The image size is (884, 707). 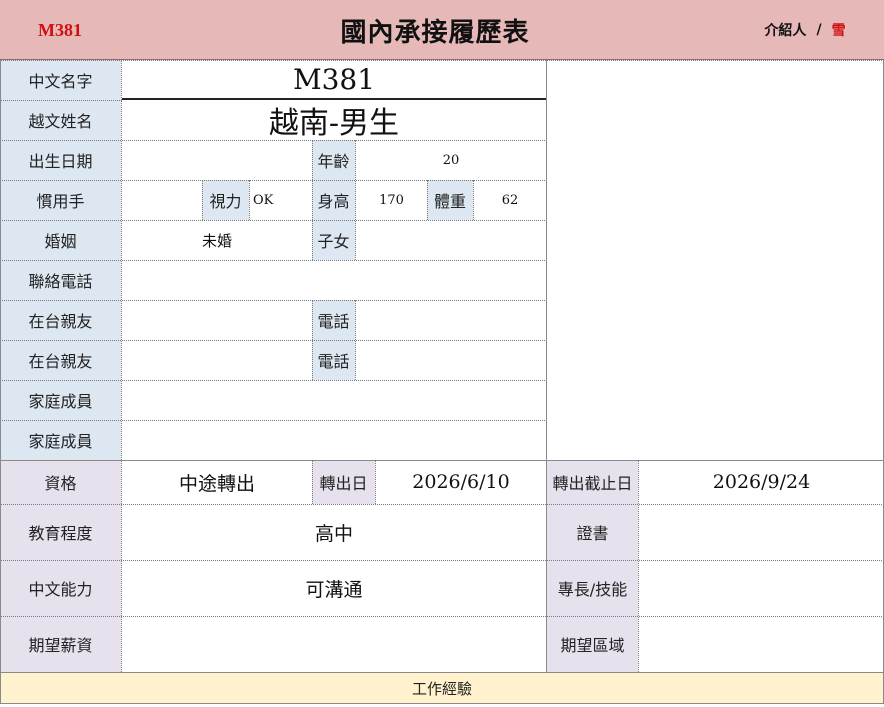 What do you see at coordinates (225, 200) in the screenshot?
I see `vision-label: 視力` at bounding box center [225, 200].